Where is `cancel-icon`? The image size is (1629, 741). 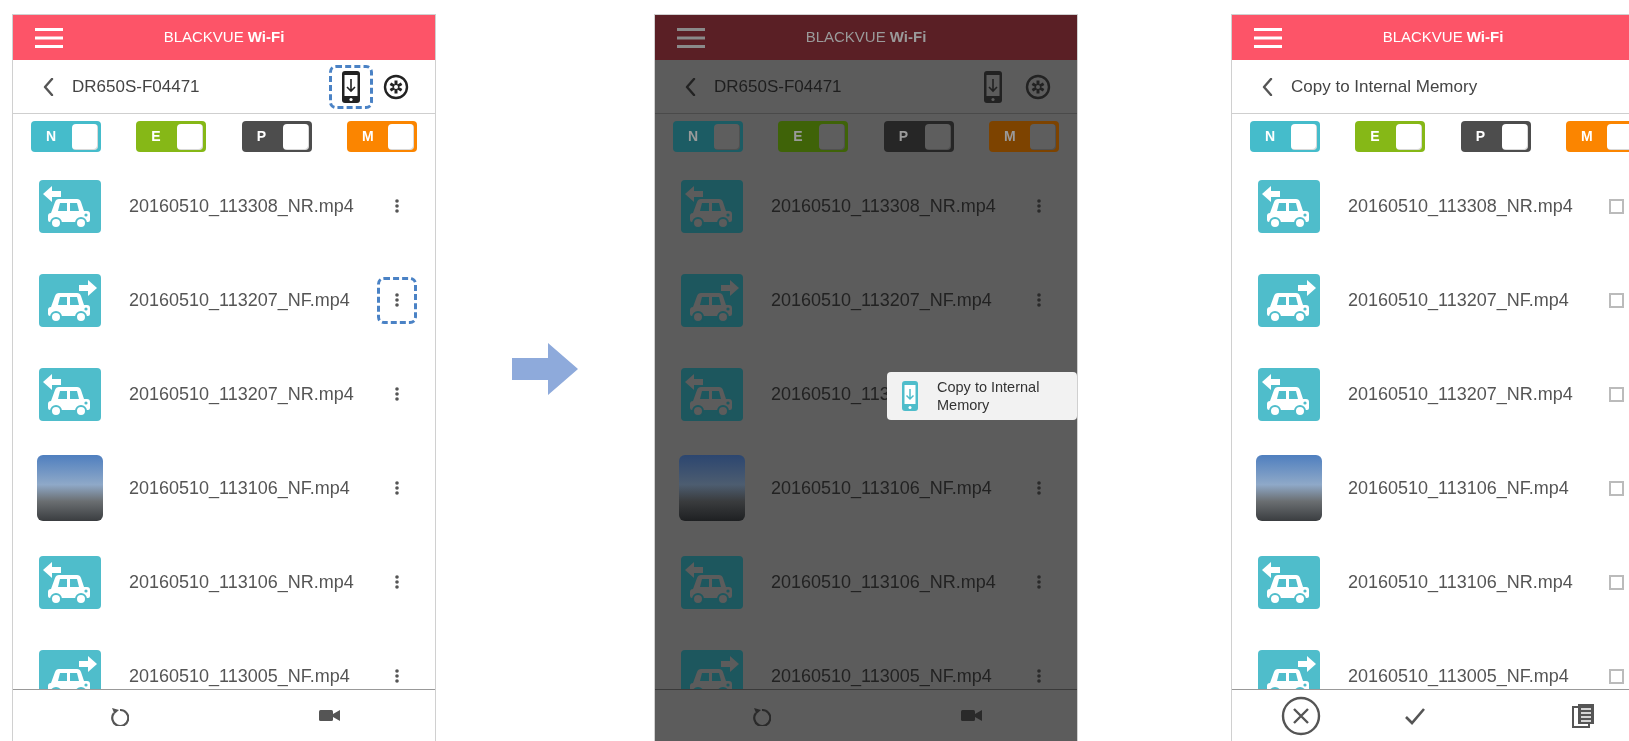 cancel-icon is located at coordinates (1301, 715).